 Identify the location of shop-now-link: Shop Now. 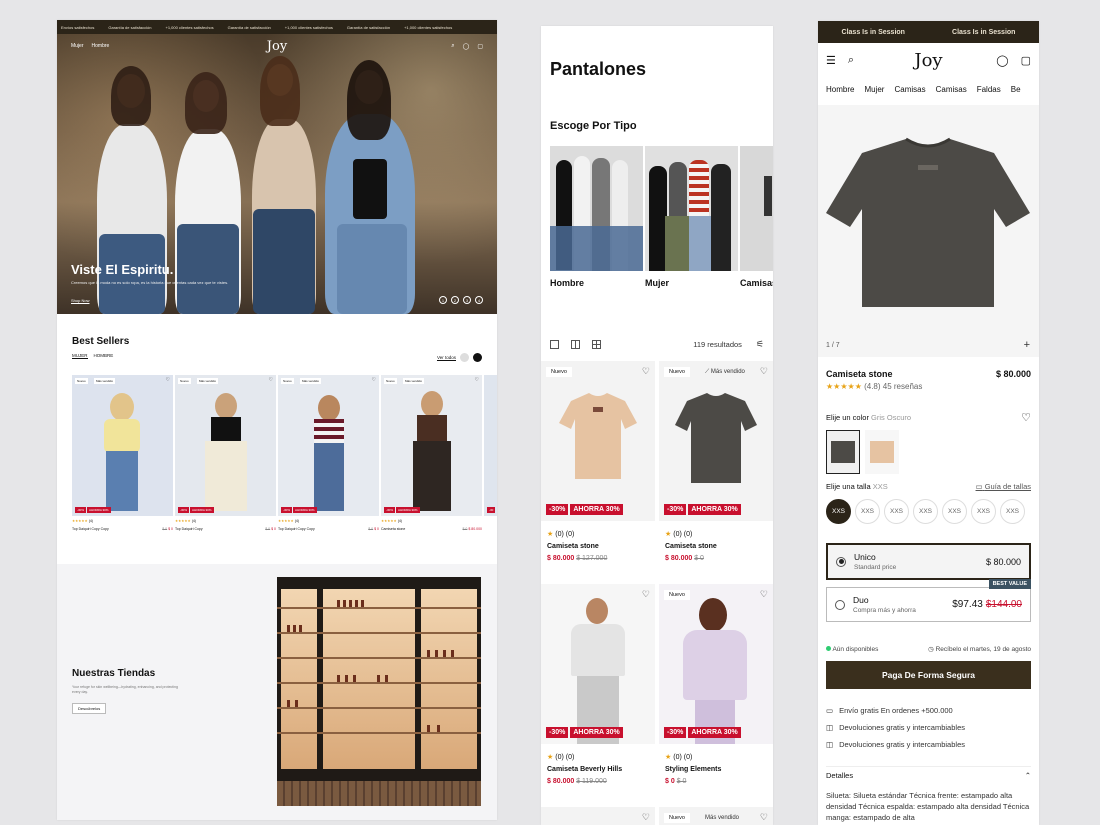
(80, 300).